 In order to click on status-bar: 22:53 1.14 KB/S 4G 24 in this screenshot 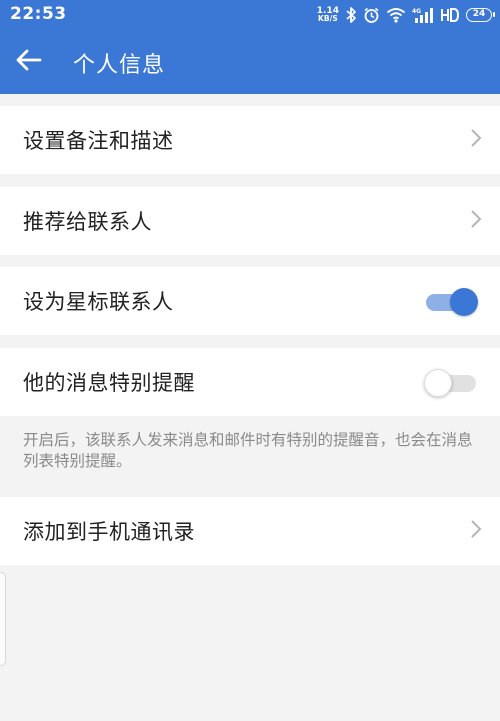, I will do `click(250, 15)`.